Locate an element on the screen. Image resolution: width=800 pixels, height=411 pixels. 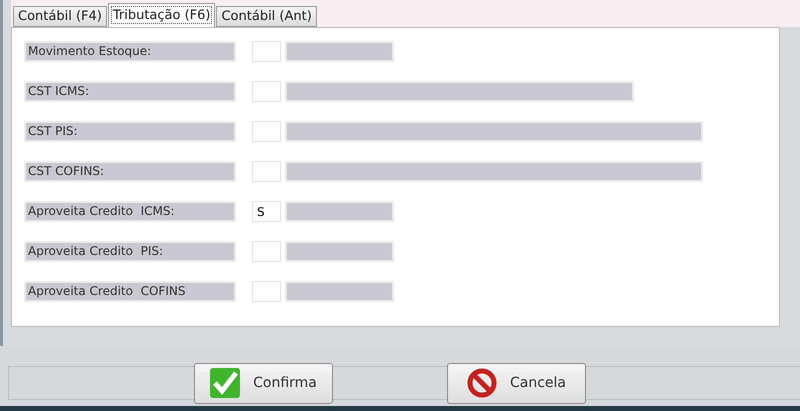
prohibited-icon is located at coordinates (482, 383).